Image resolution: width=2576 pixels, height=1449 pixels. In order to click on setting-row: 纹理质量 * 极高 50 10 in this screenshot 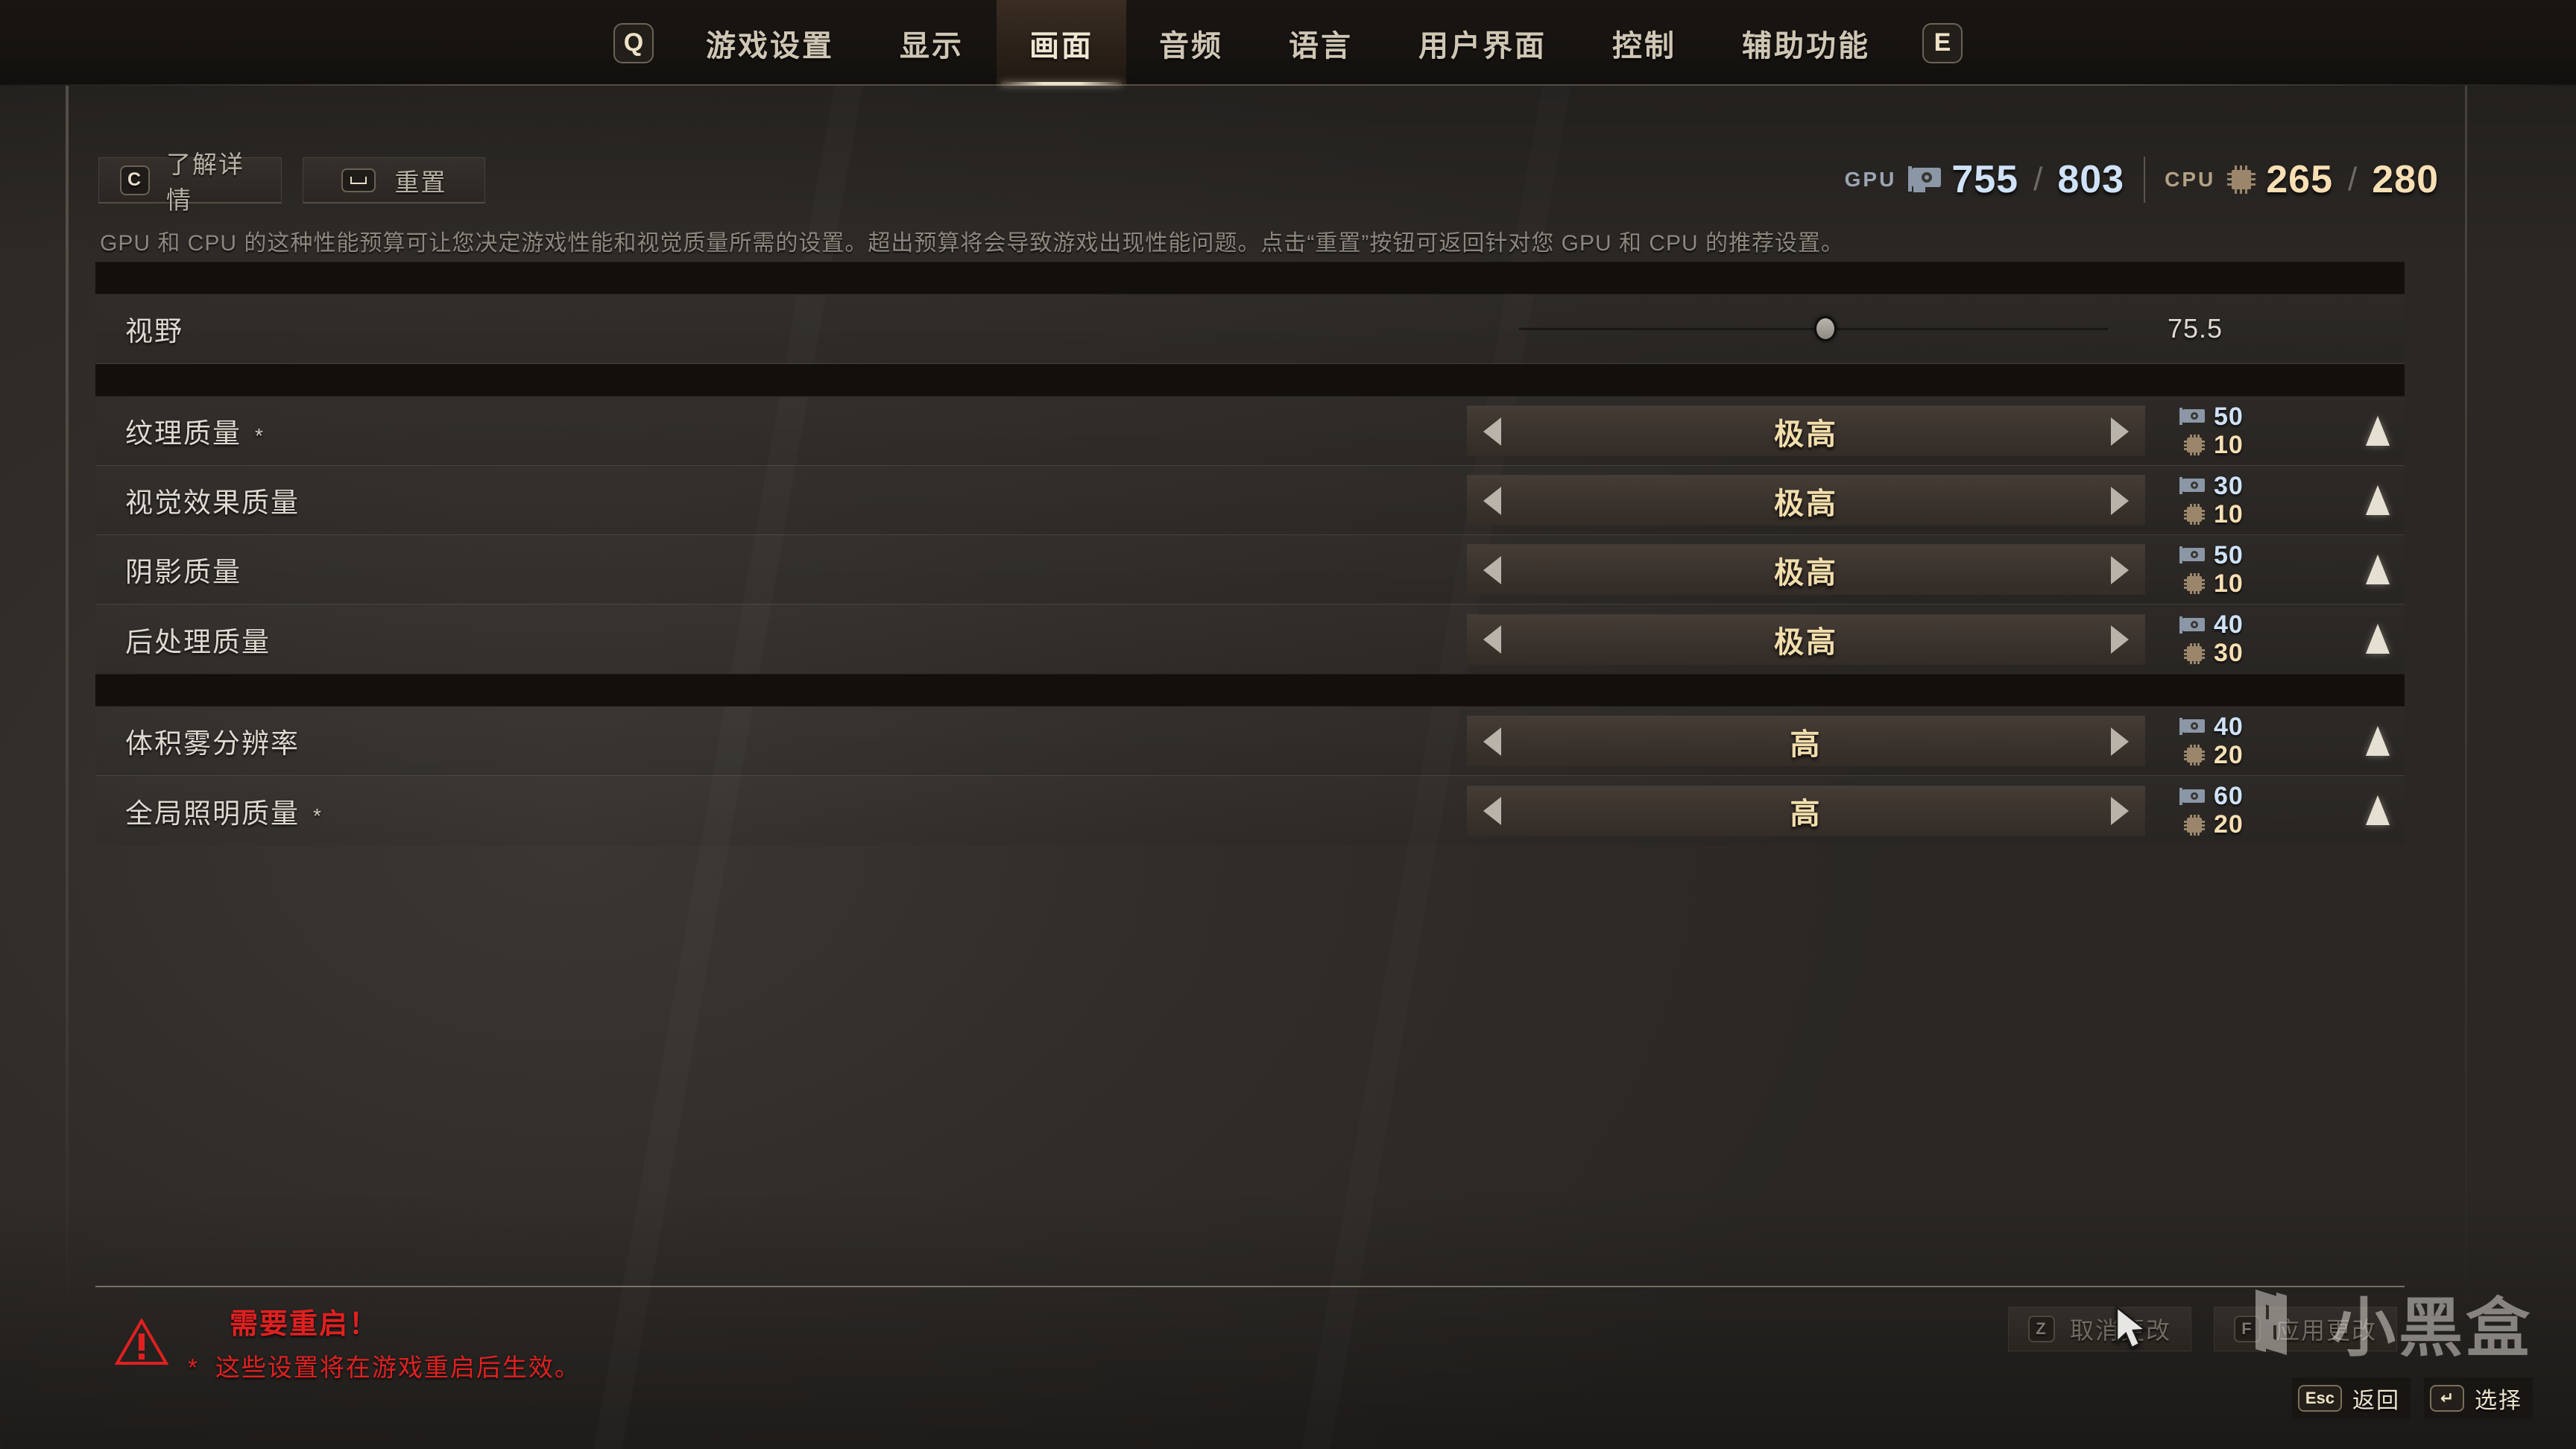, I will do `click(1250, 431)`.